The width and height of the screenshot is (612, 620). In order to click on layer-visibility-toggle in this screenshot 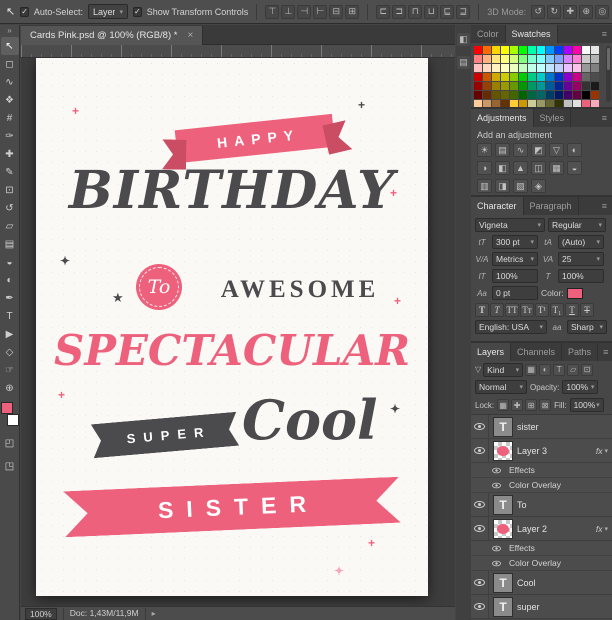, I will do `click(496, 470)`.